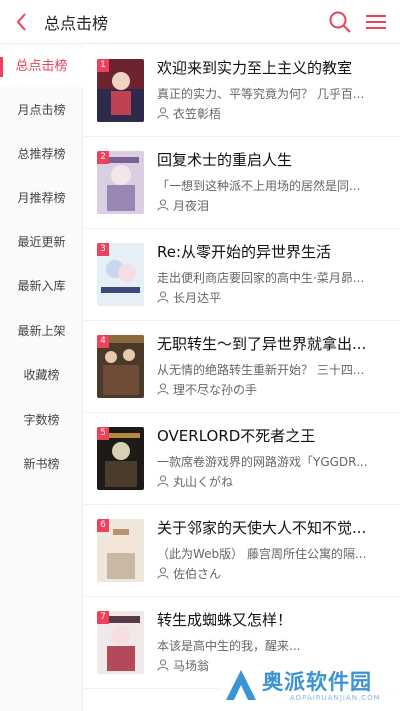  I want to click on site-watermark: 奥派软件园 AOPAIRUANJIAN.COM, so click(309, 686).